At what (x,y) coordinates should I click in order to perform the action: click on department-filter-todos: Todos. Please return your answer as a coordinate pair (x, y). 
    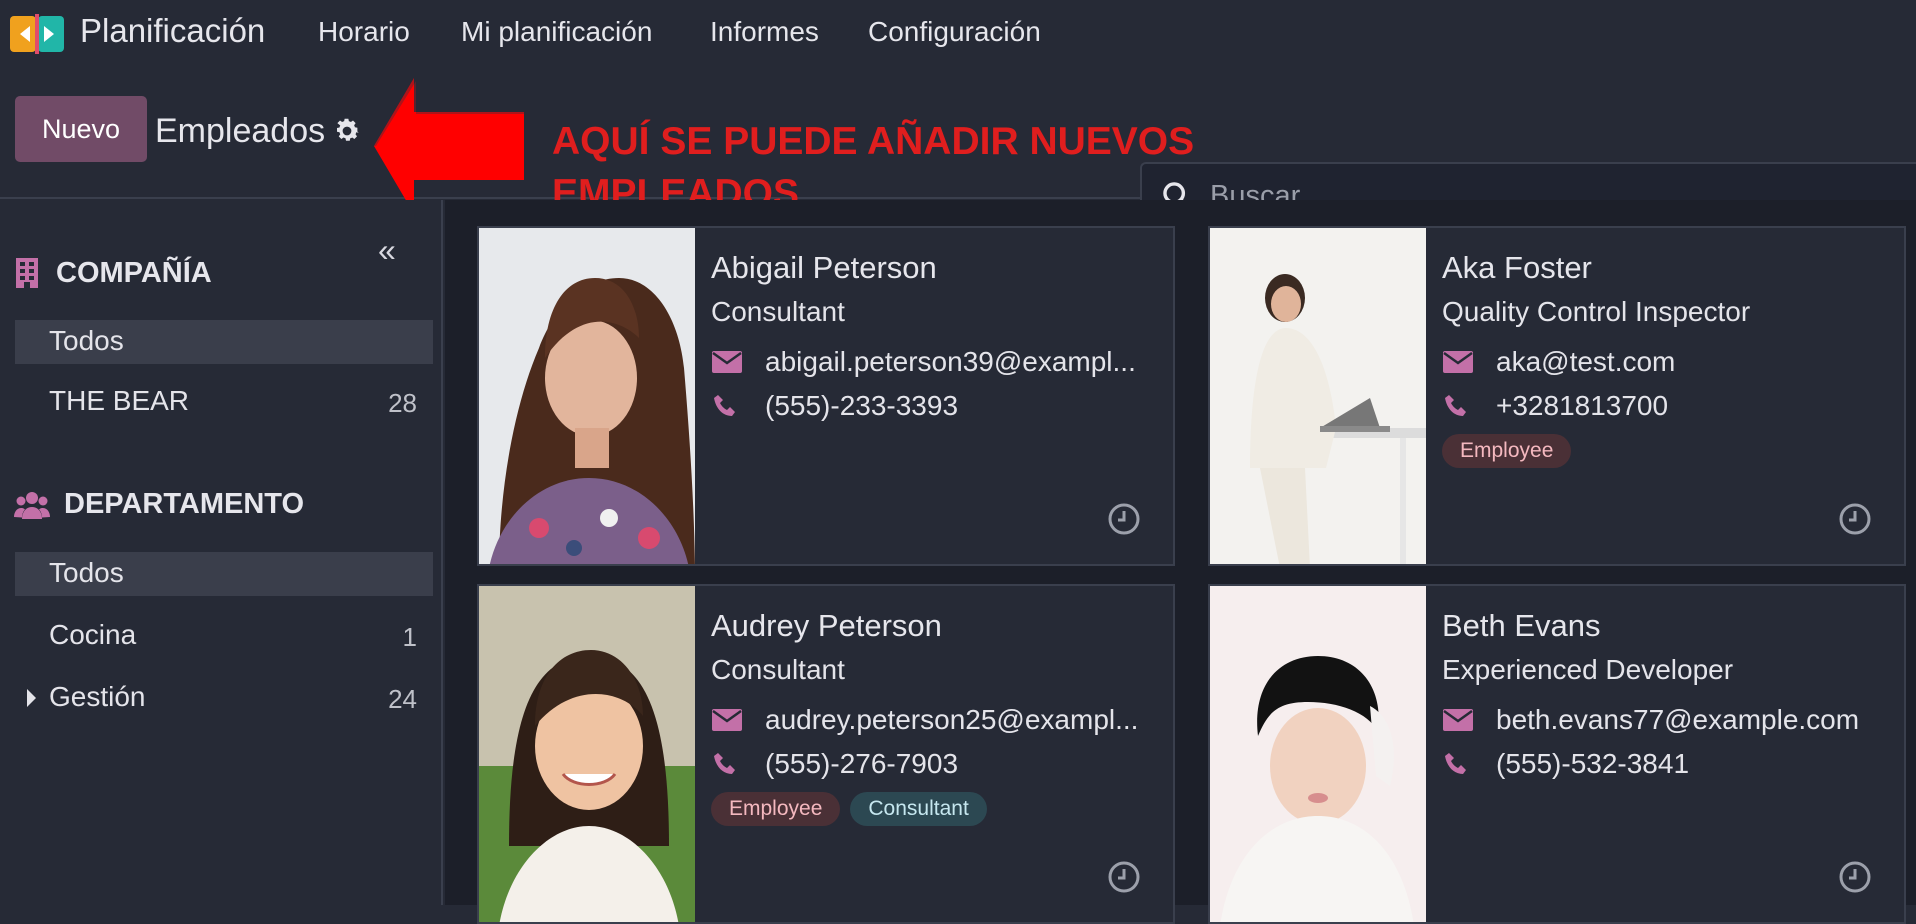
    Looking at the image, I should click on (224, 574).